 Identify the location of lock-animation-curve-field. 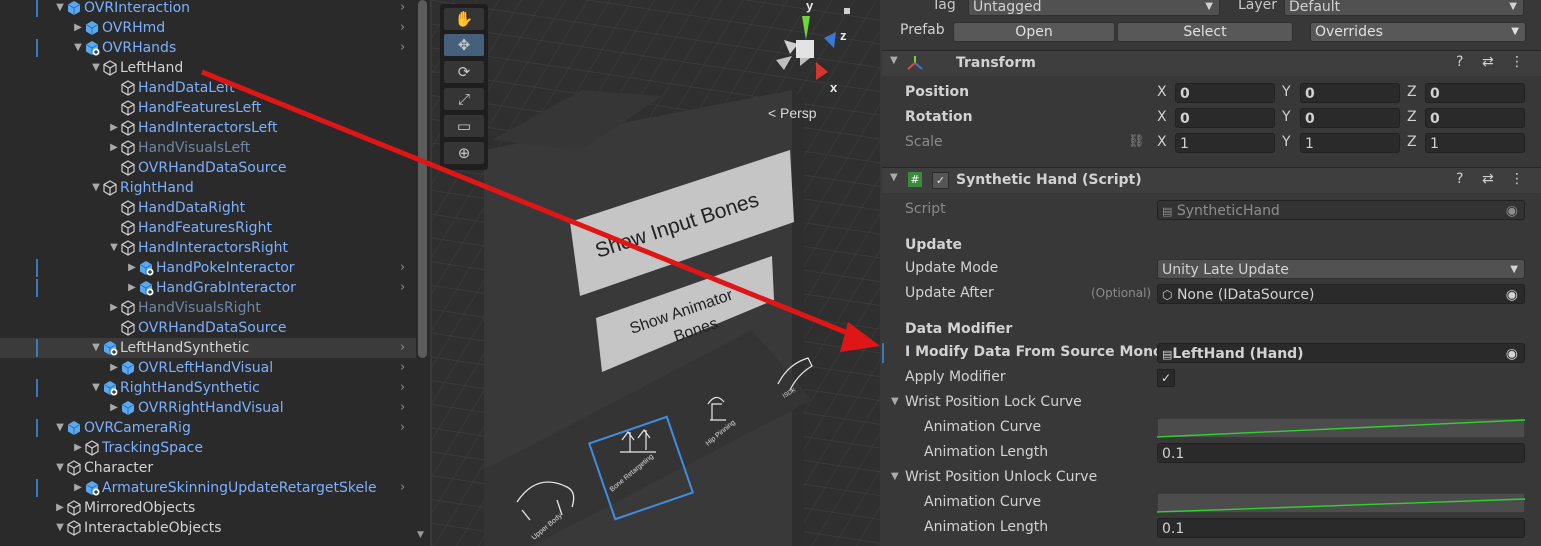
(1341, 428).